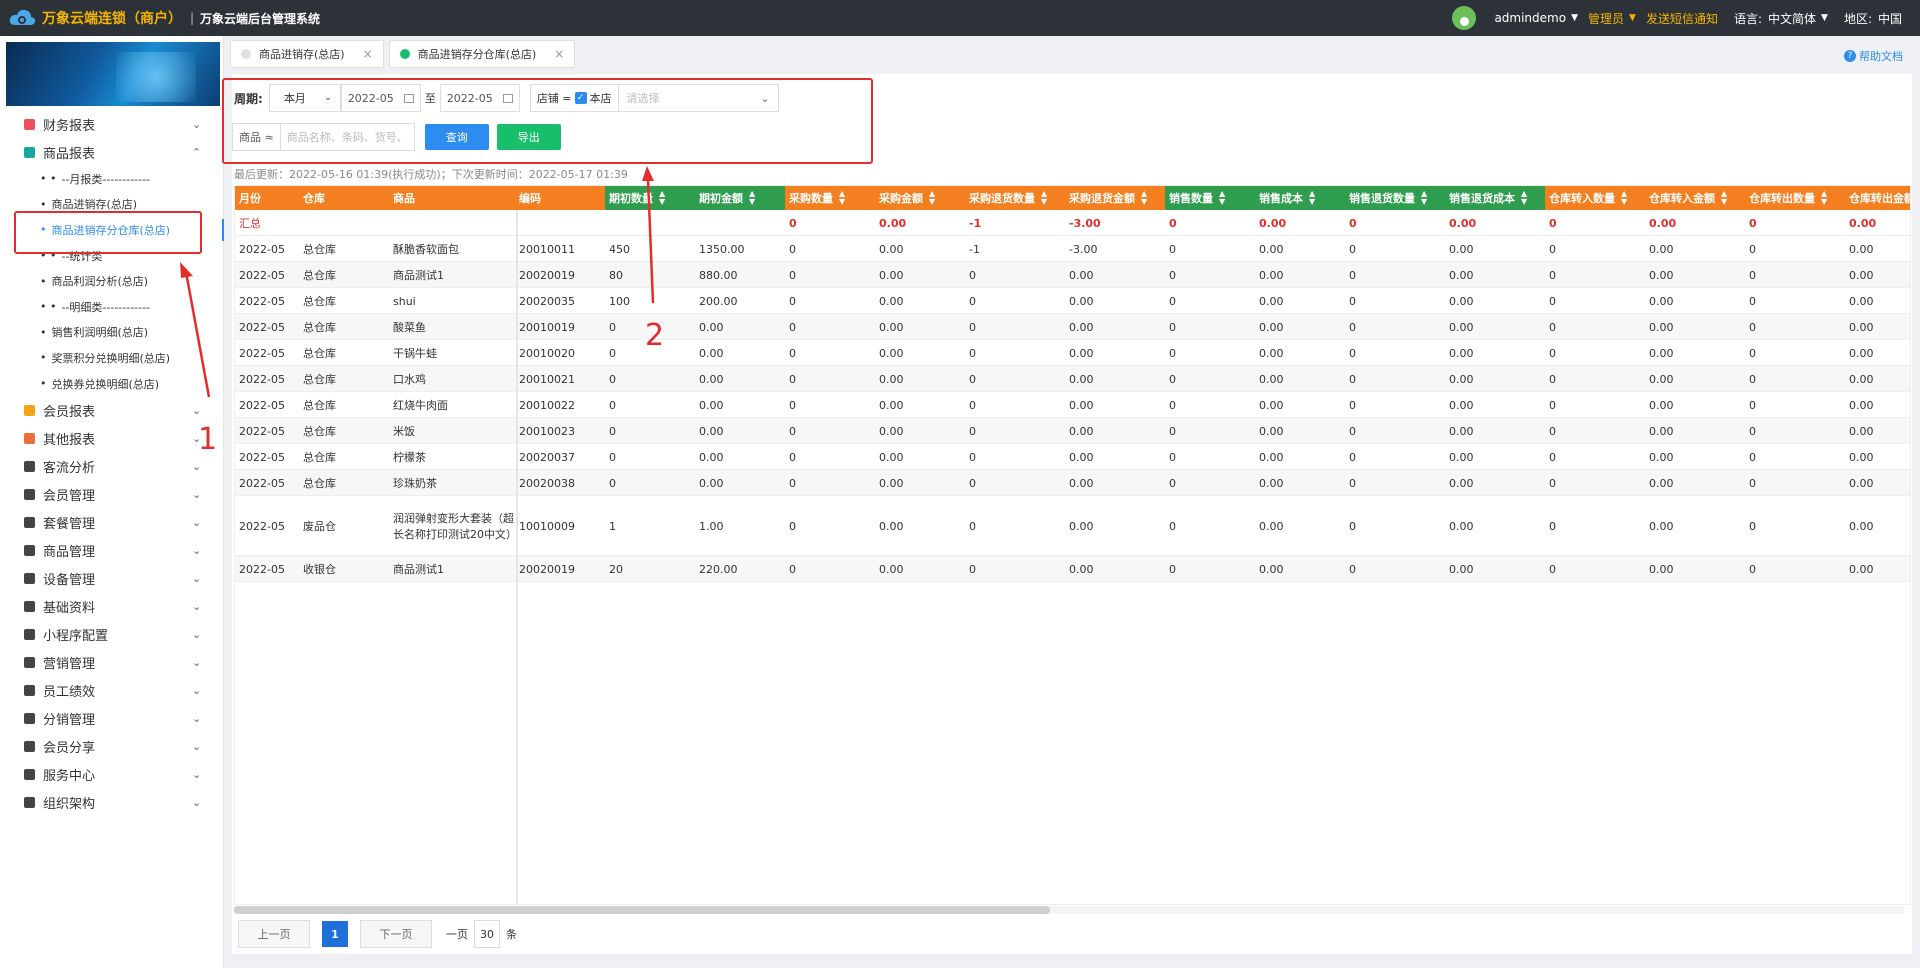  What do you see at coordinates (208, 439) in the screenshot?
I see `annotation-number-1: 1` at bounding box center [208, 439].